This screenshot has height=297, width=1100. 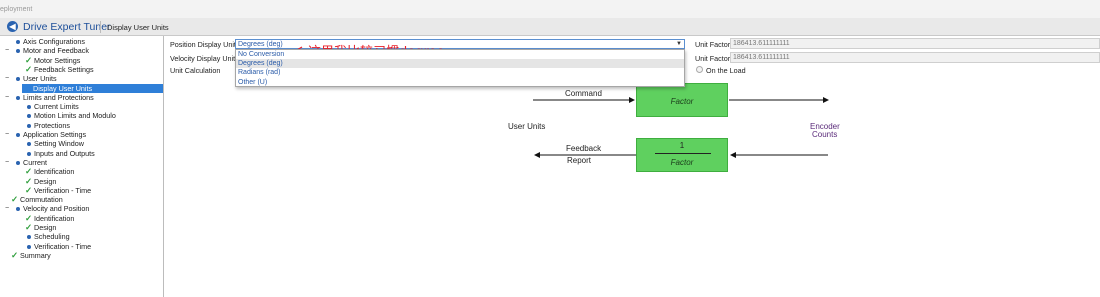 I want to click on sidebar-item: − Application Settings, so click(x=82, y=134).